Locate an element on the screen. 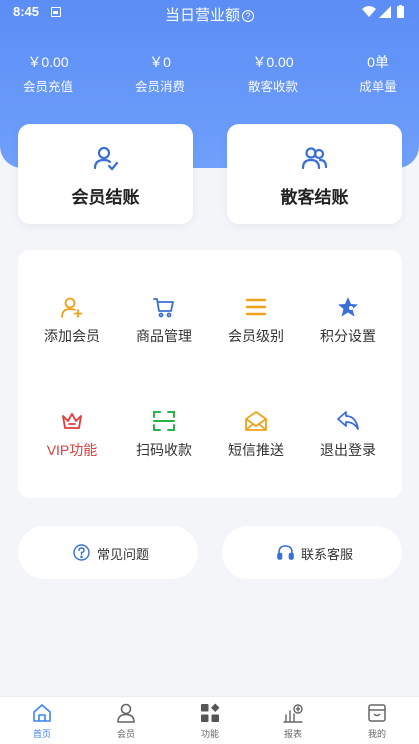 The height and width of the screenshot is (744, 419). sms-push-button: 短信推送 is located at coordinates (256, 444).